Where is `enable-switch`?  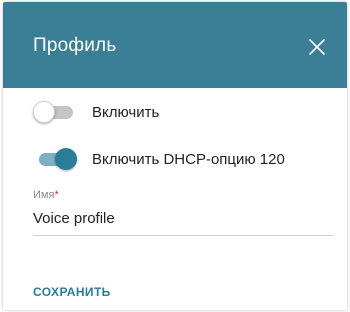
enable-switch is located at coordinates (55, 112).